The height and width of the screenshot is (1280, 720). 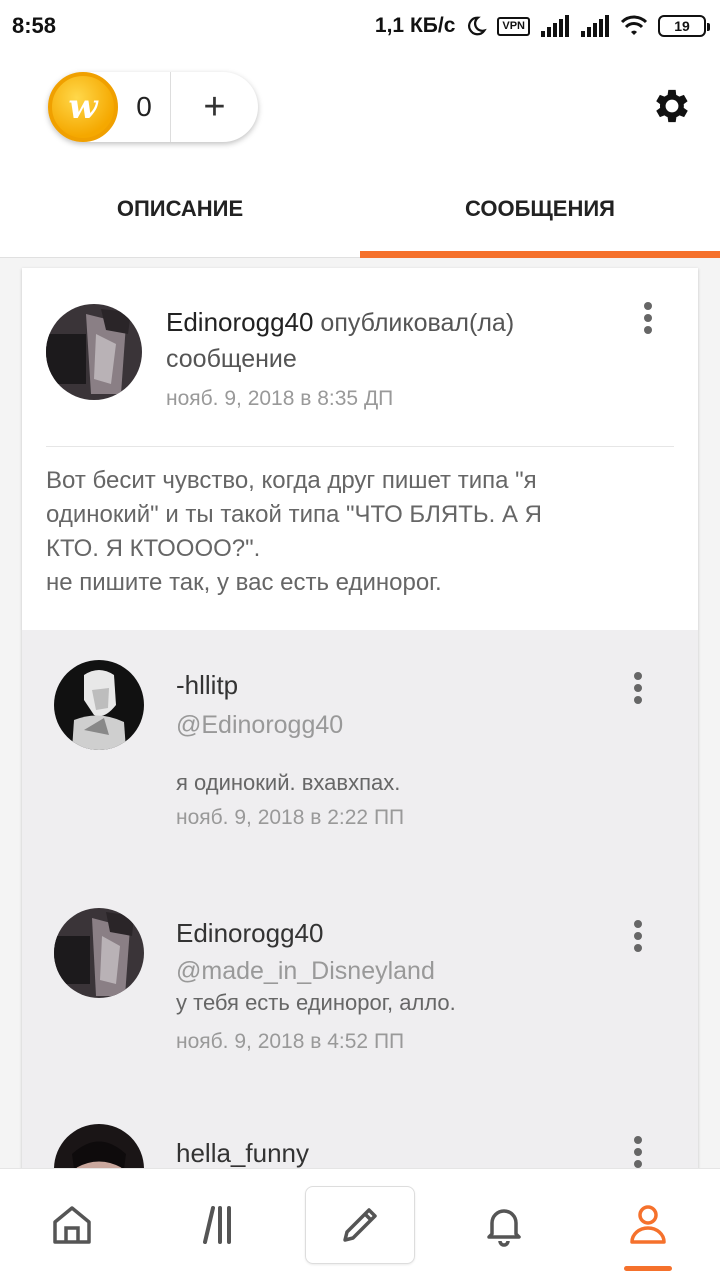 I want to click on home-icon, so click(x=72, y=1224).